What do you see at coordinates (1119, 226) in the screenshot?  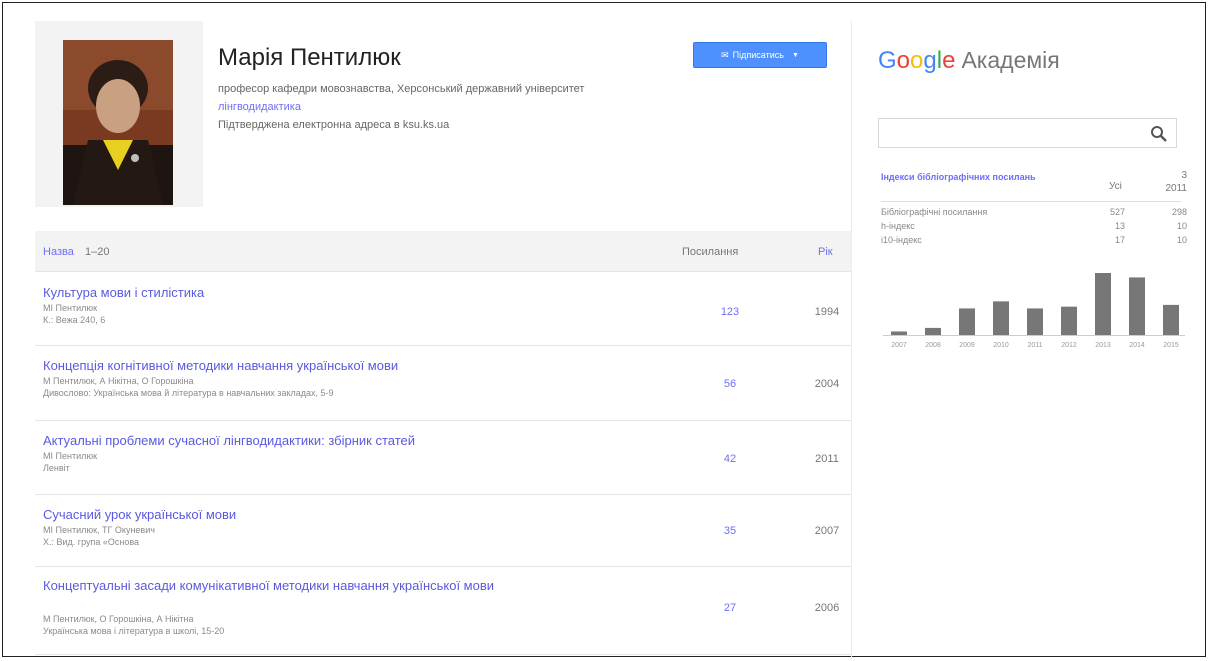 I see `citation-row-all: 13` at bounding box center [1119, 226].